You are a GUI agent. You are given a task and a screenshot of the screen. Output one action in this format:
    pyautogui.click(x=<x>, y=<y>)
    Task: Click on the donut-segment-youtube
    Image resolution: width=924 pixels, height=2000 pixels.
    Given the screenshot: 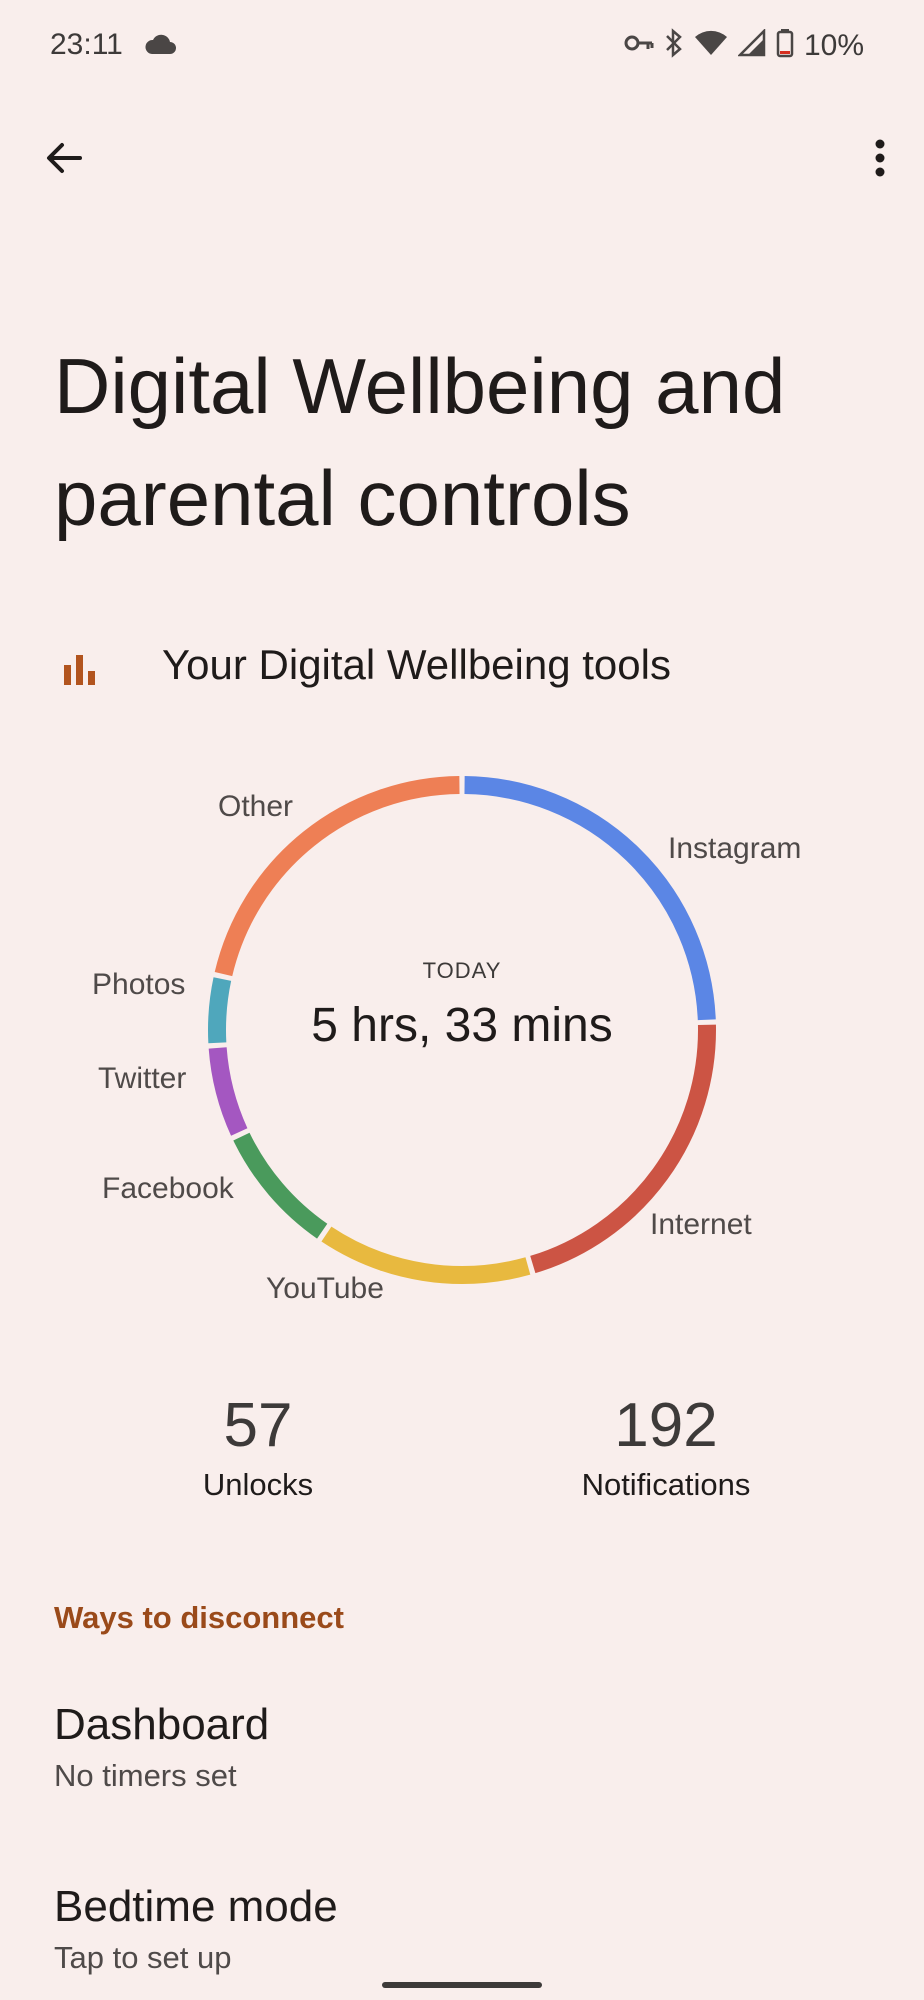 What is the action you would take?
    pyautogui.click(x=426, y=1255)
    